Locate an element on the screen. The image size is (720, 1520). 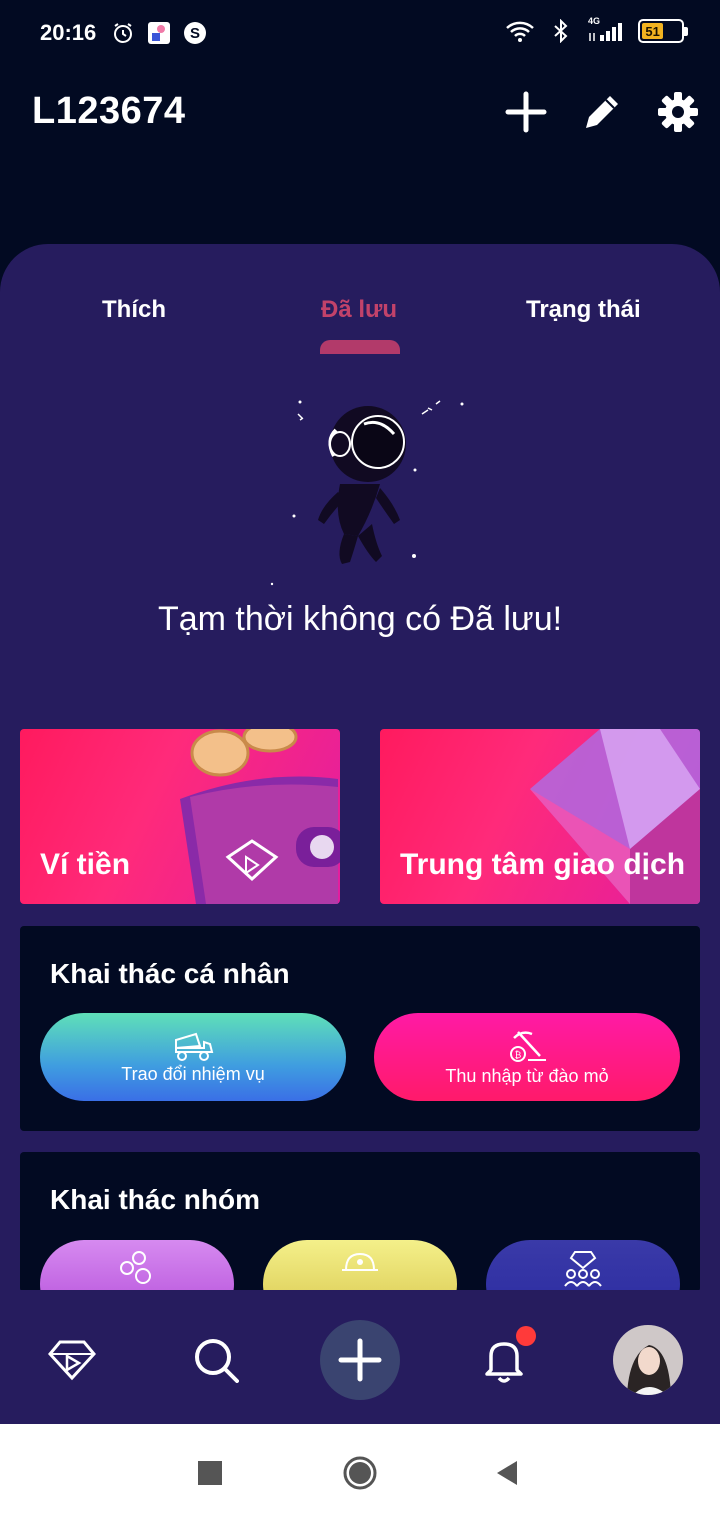
empty-state-message: Tạm thời không có Đã lưu! is located at coordinates (360, 619).